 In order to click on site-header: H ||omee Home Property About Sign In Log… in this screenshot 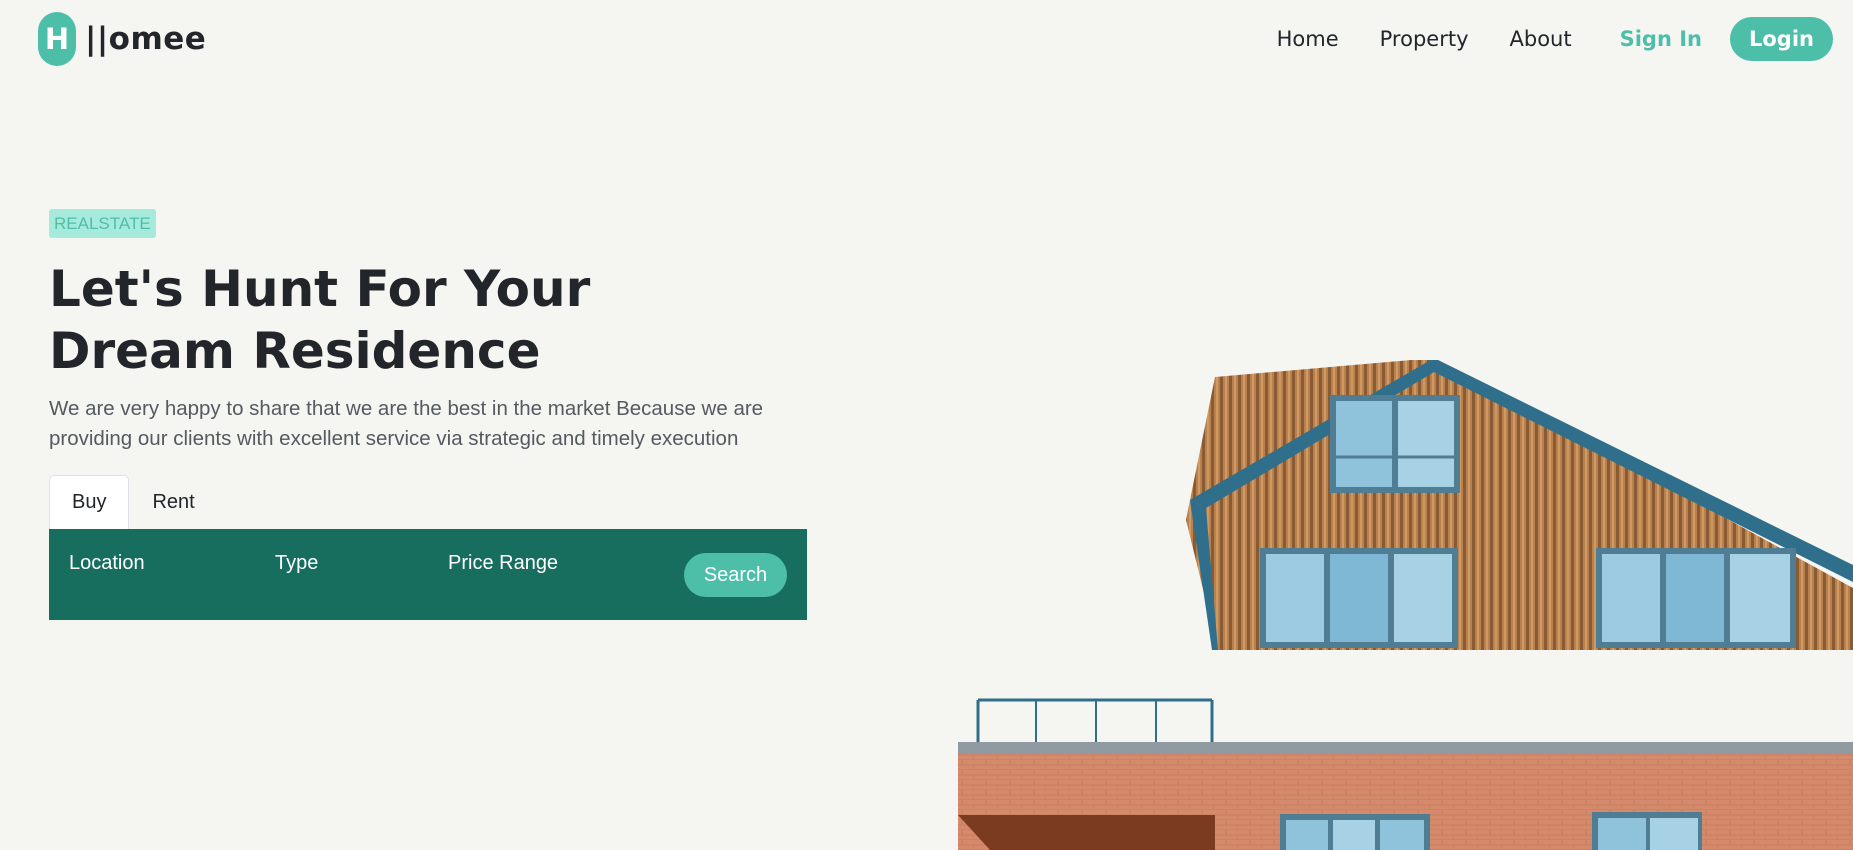, I will do `click(926, 39)`.